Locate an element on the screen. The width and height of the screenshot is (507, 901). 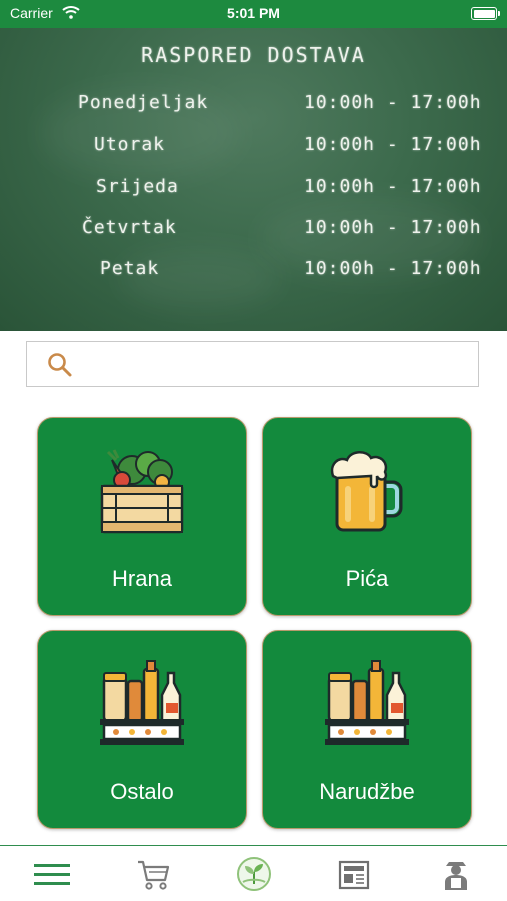
bottom-tab-bar is located at coordinates (253, 873).